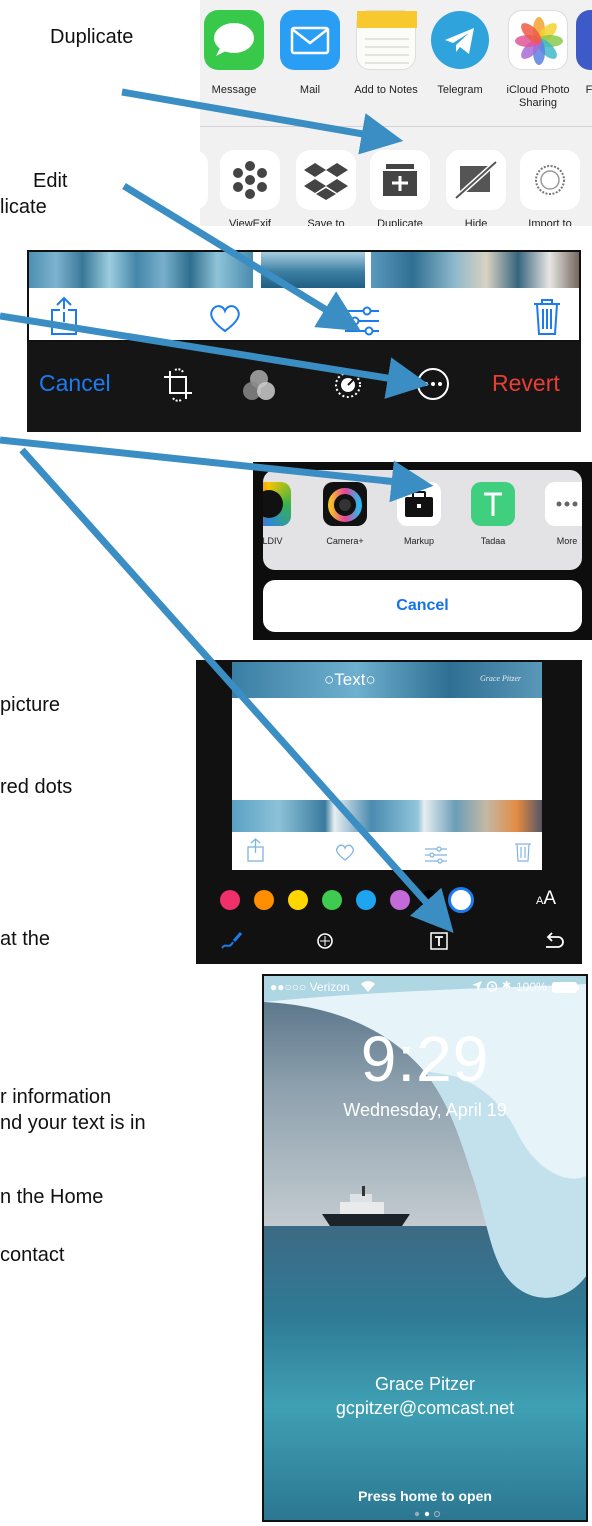 The height and width of the screenshot is (1526, 592). I want to click on battery-percent: 100%, so click(531, 987).